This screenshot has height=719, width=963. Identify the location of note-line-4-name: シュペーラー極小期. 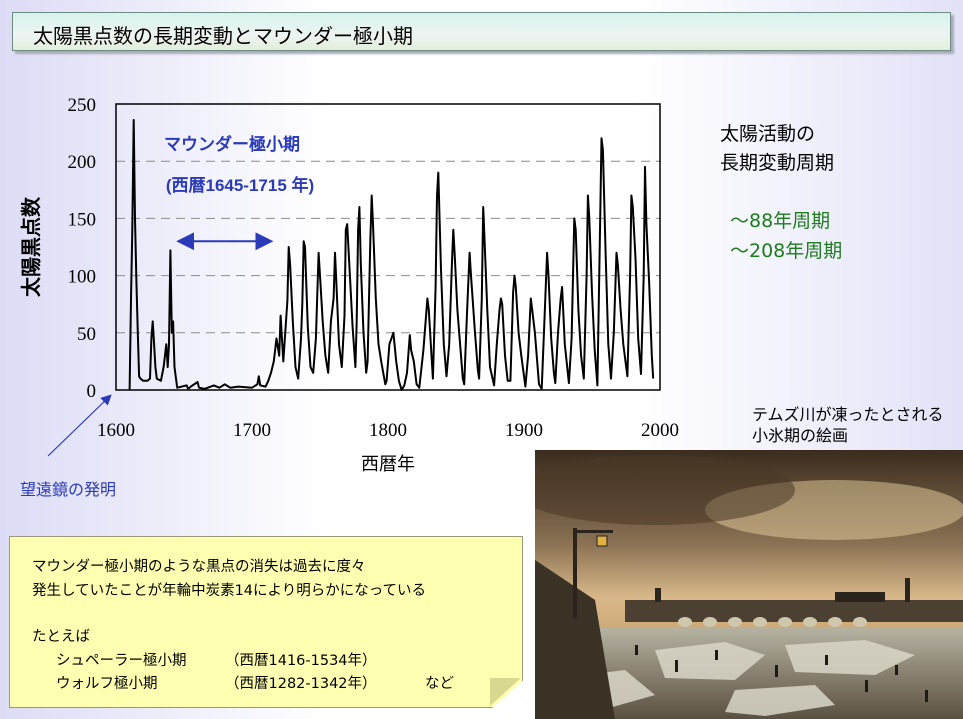
(121, 661).